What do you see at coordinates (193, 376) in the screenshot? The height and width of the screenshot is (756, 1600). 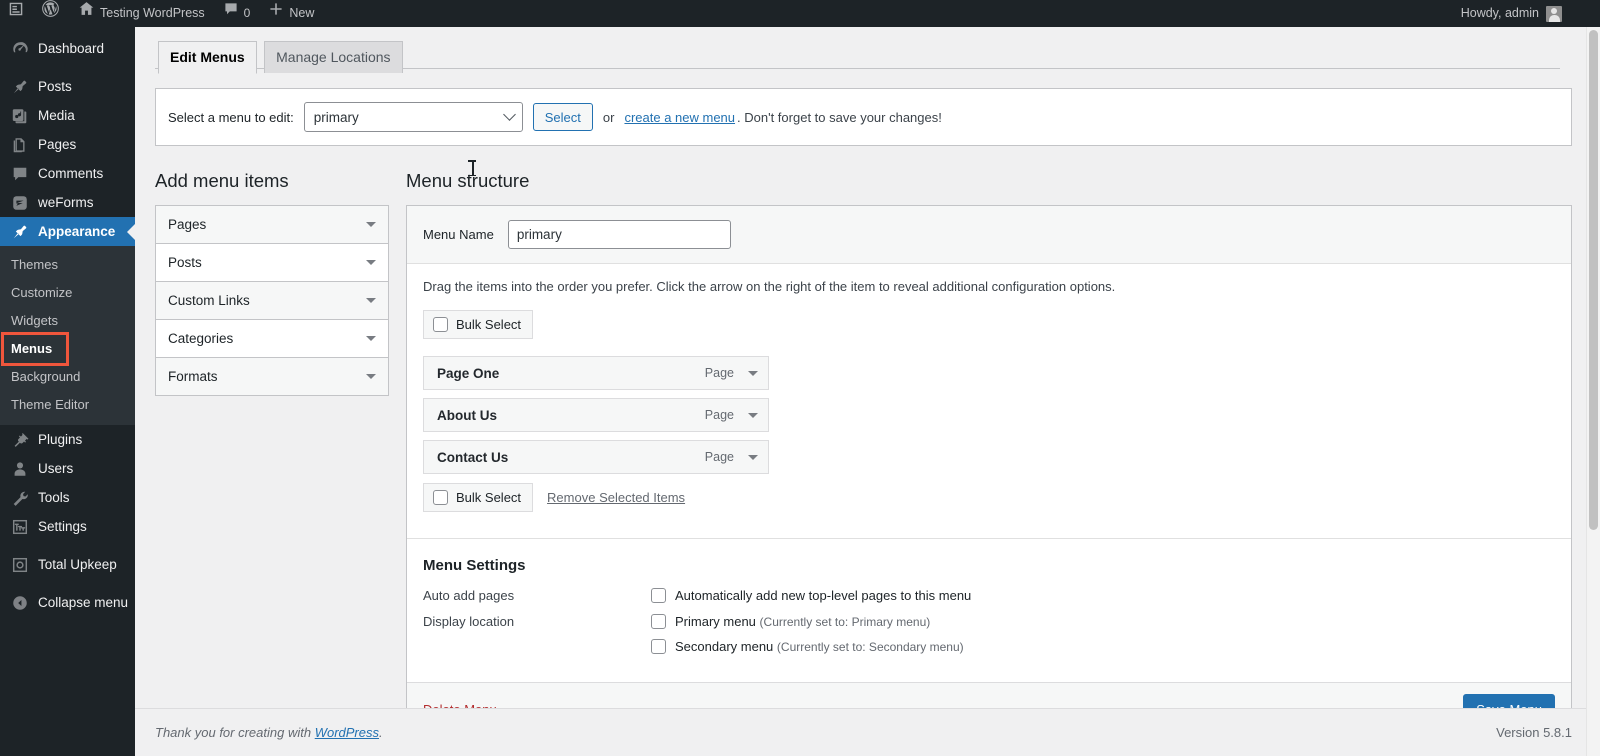 I see `accordion-label: Formats` at bounding box center [193, 376].